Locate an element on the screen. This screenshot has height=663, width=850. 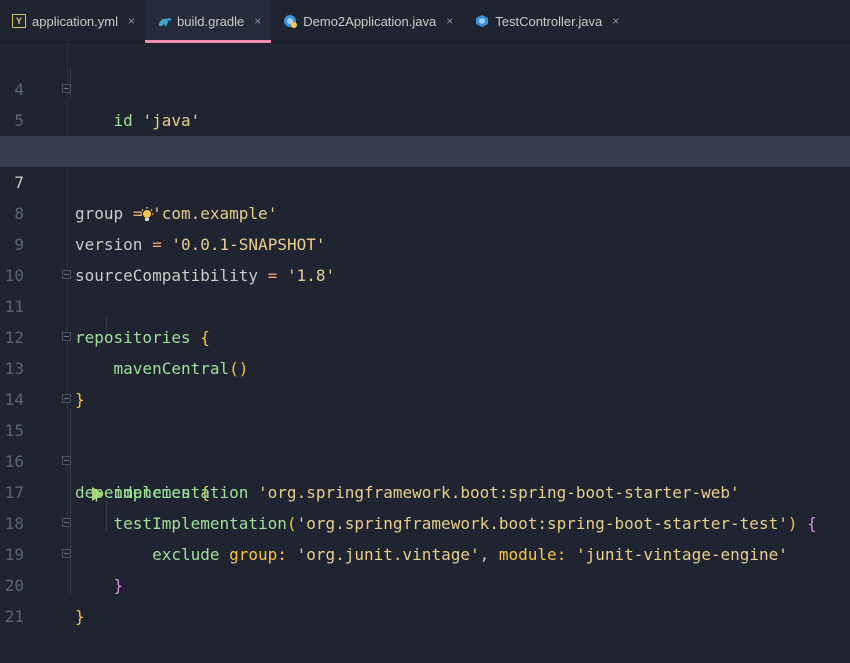
tab-label: TestController.java is located at coordinates (549, 21).